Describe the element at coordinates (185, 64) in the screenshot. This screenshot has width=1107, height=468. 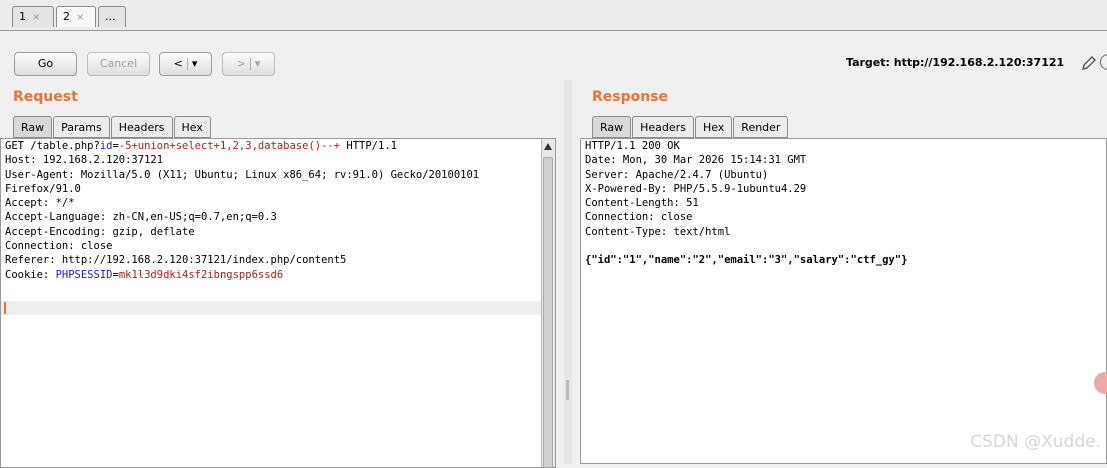
I see `back-button: < ▾` at that location.